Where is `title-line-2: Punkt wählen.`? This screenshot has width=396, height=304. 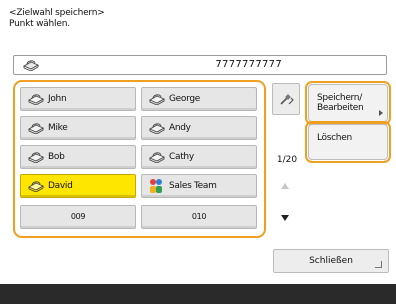
title-line-2: Punkt wählen. is located at coordinates (39, 24).